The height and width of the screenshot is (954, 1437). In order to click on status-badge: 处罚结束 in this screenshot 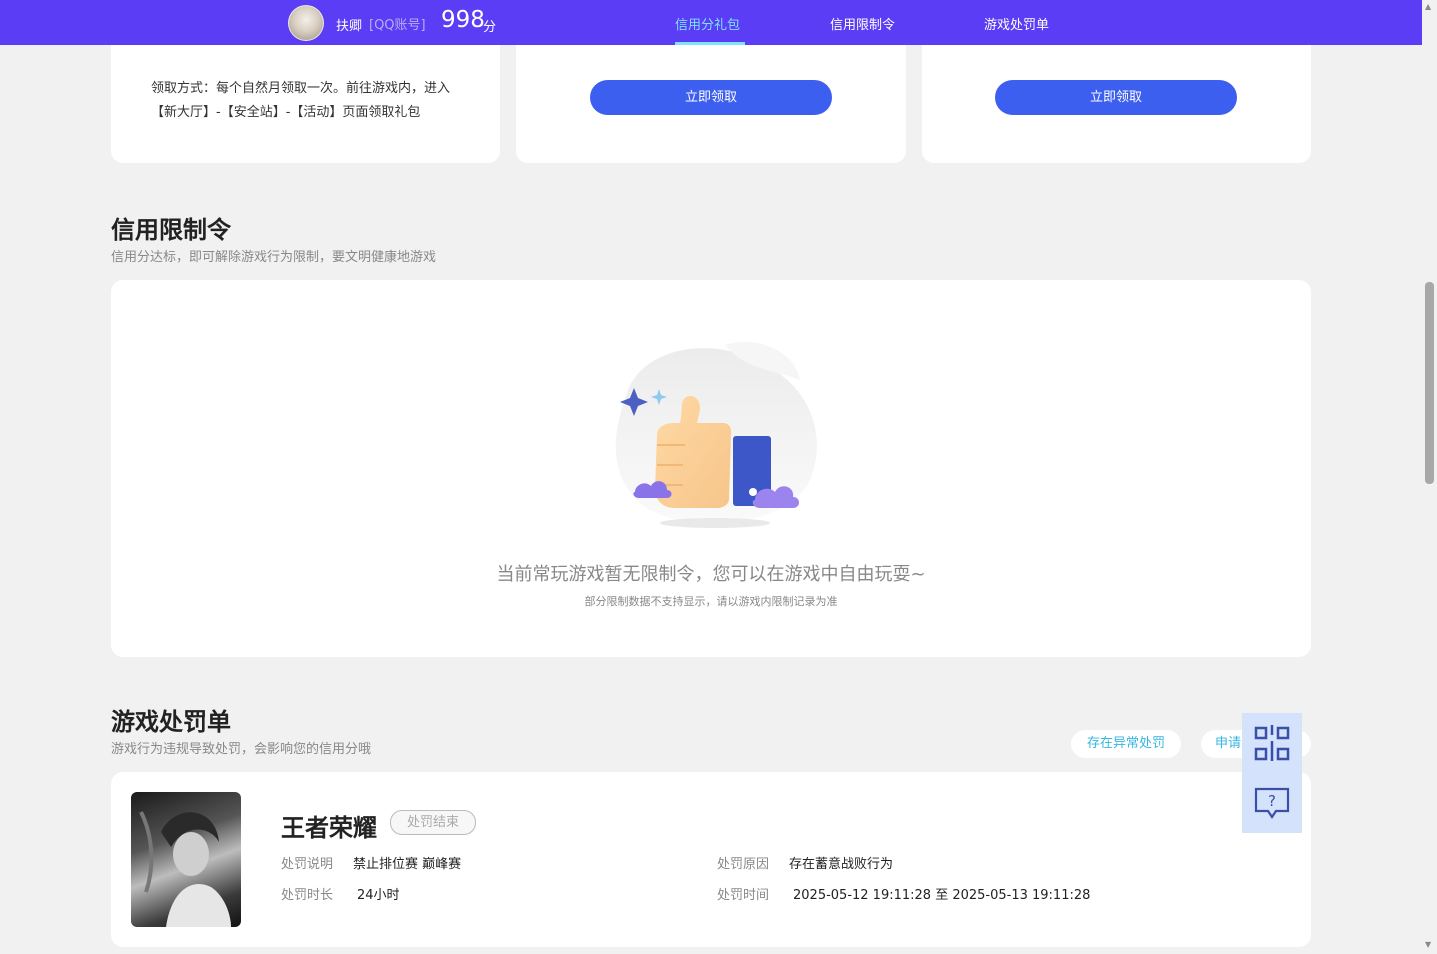, I will do `click(433, 822)`.